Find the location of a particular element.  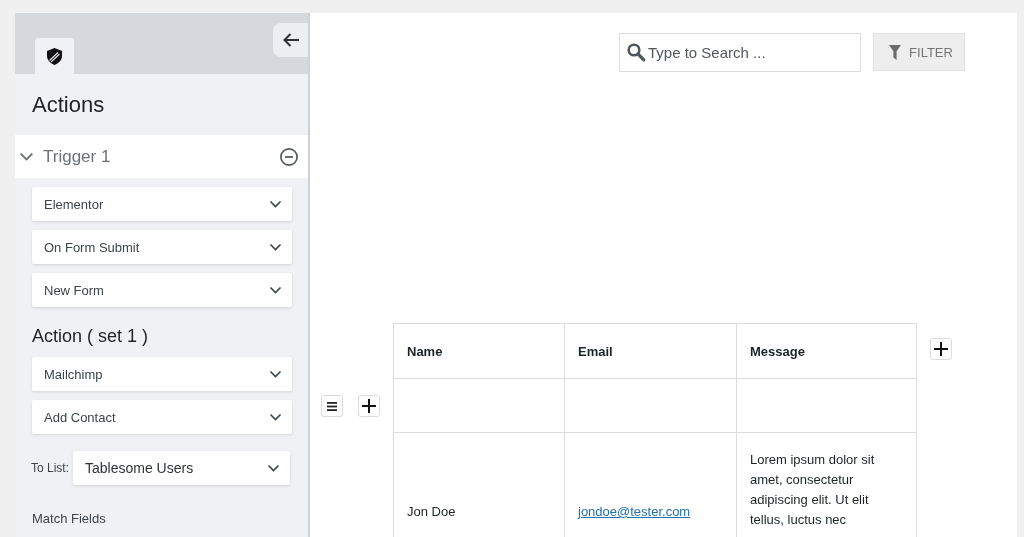

row-menu-button is located at coordinates (332, 406).